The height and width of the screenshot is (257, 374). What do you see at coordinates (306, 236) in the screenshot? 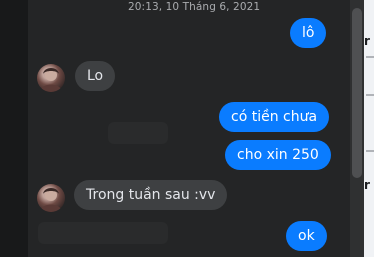
I see `message-outgoing: ok` at bounding box center [306, 236].